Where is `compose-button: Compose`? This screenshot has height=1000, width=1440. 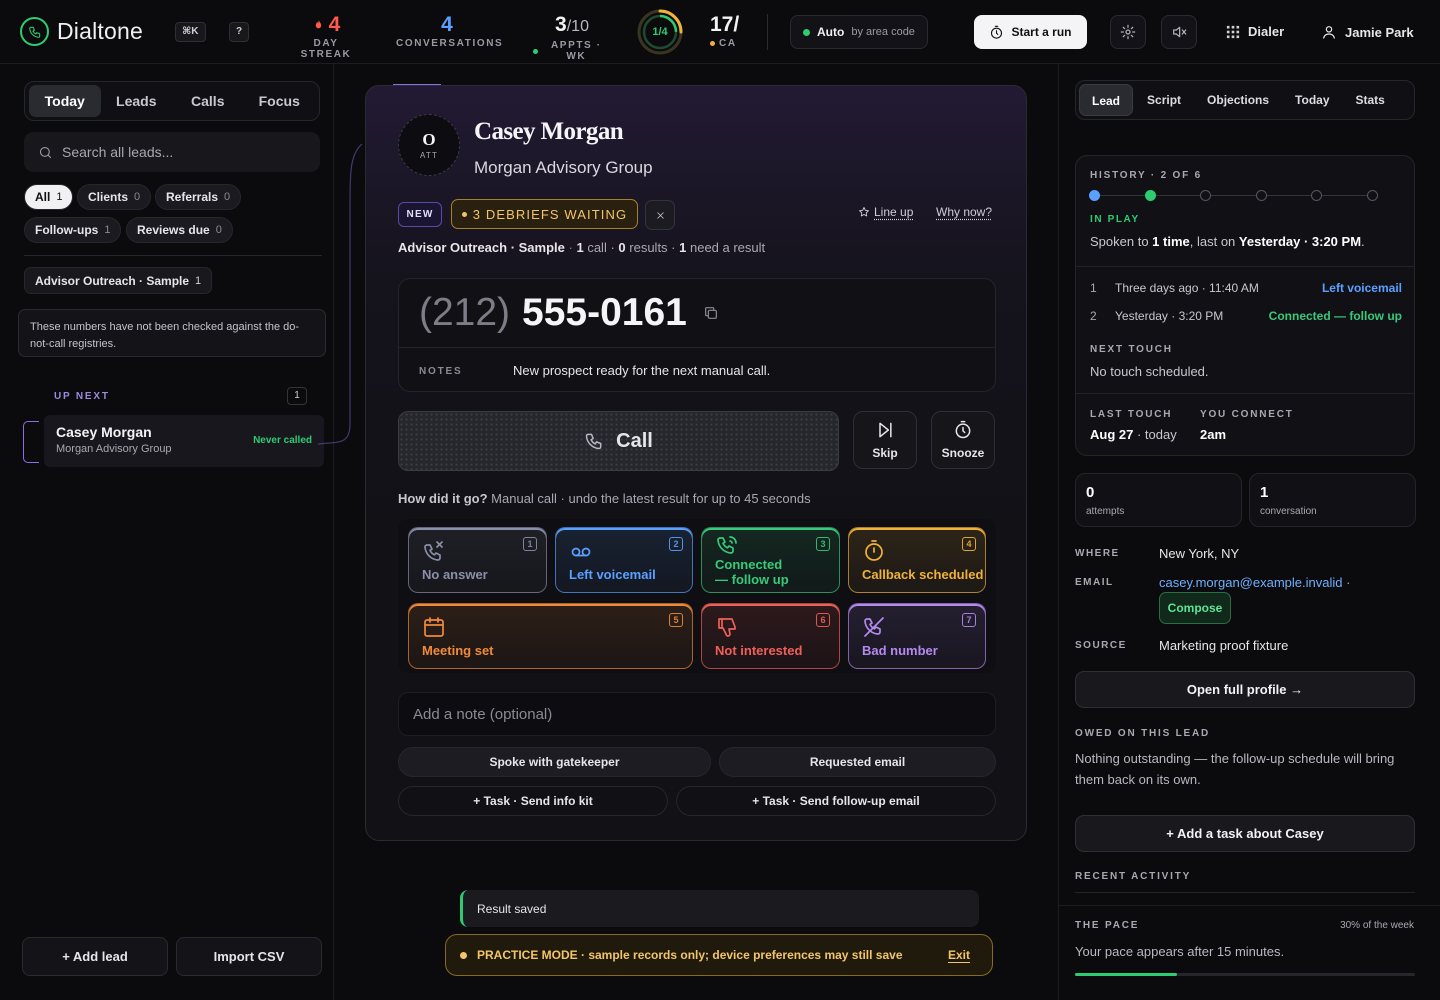 compose-button: Compose is located at coordinates (1195, 608).